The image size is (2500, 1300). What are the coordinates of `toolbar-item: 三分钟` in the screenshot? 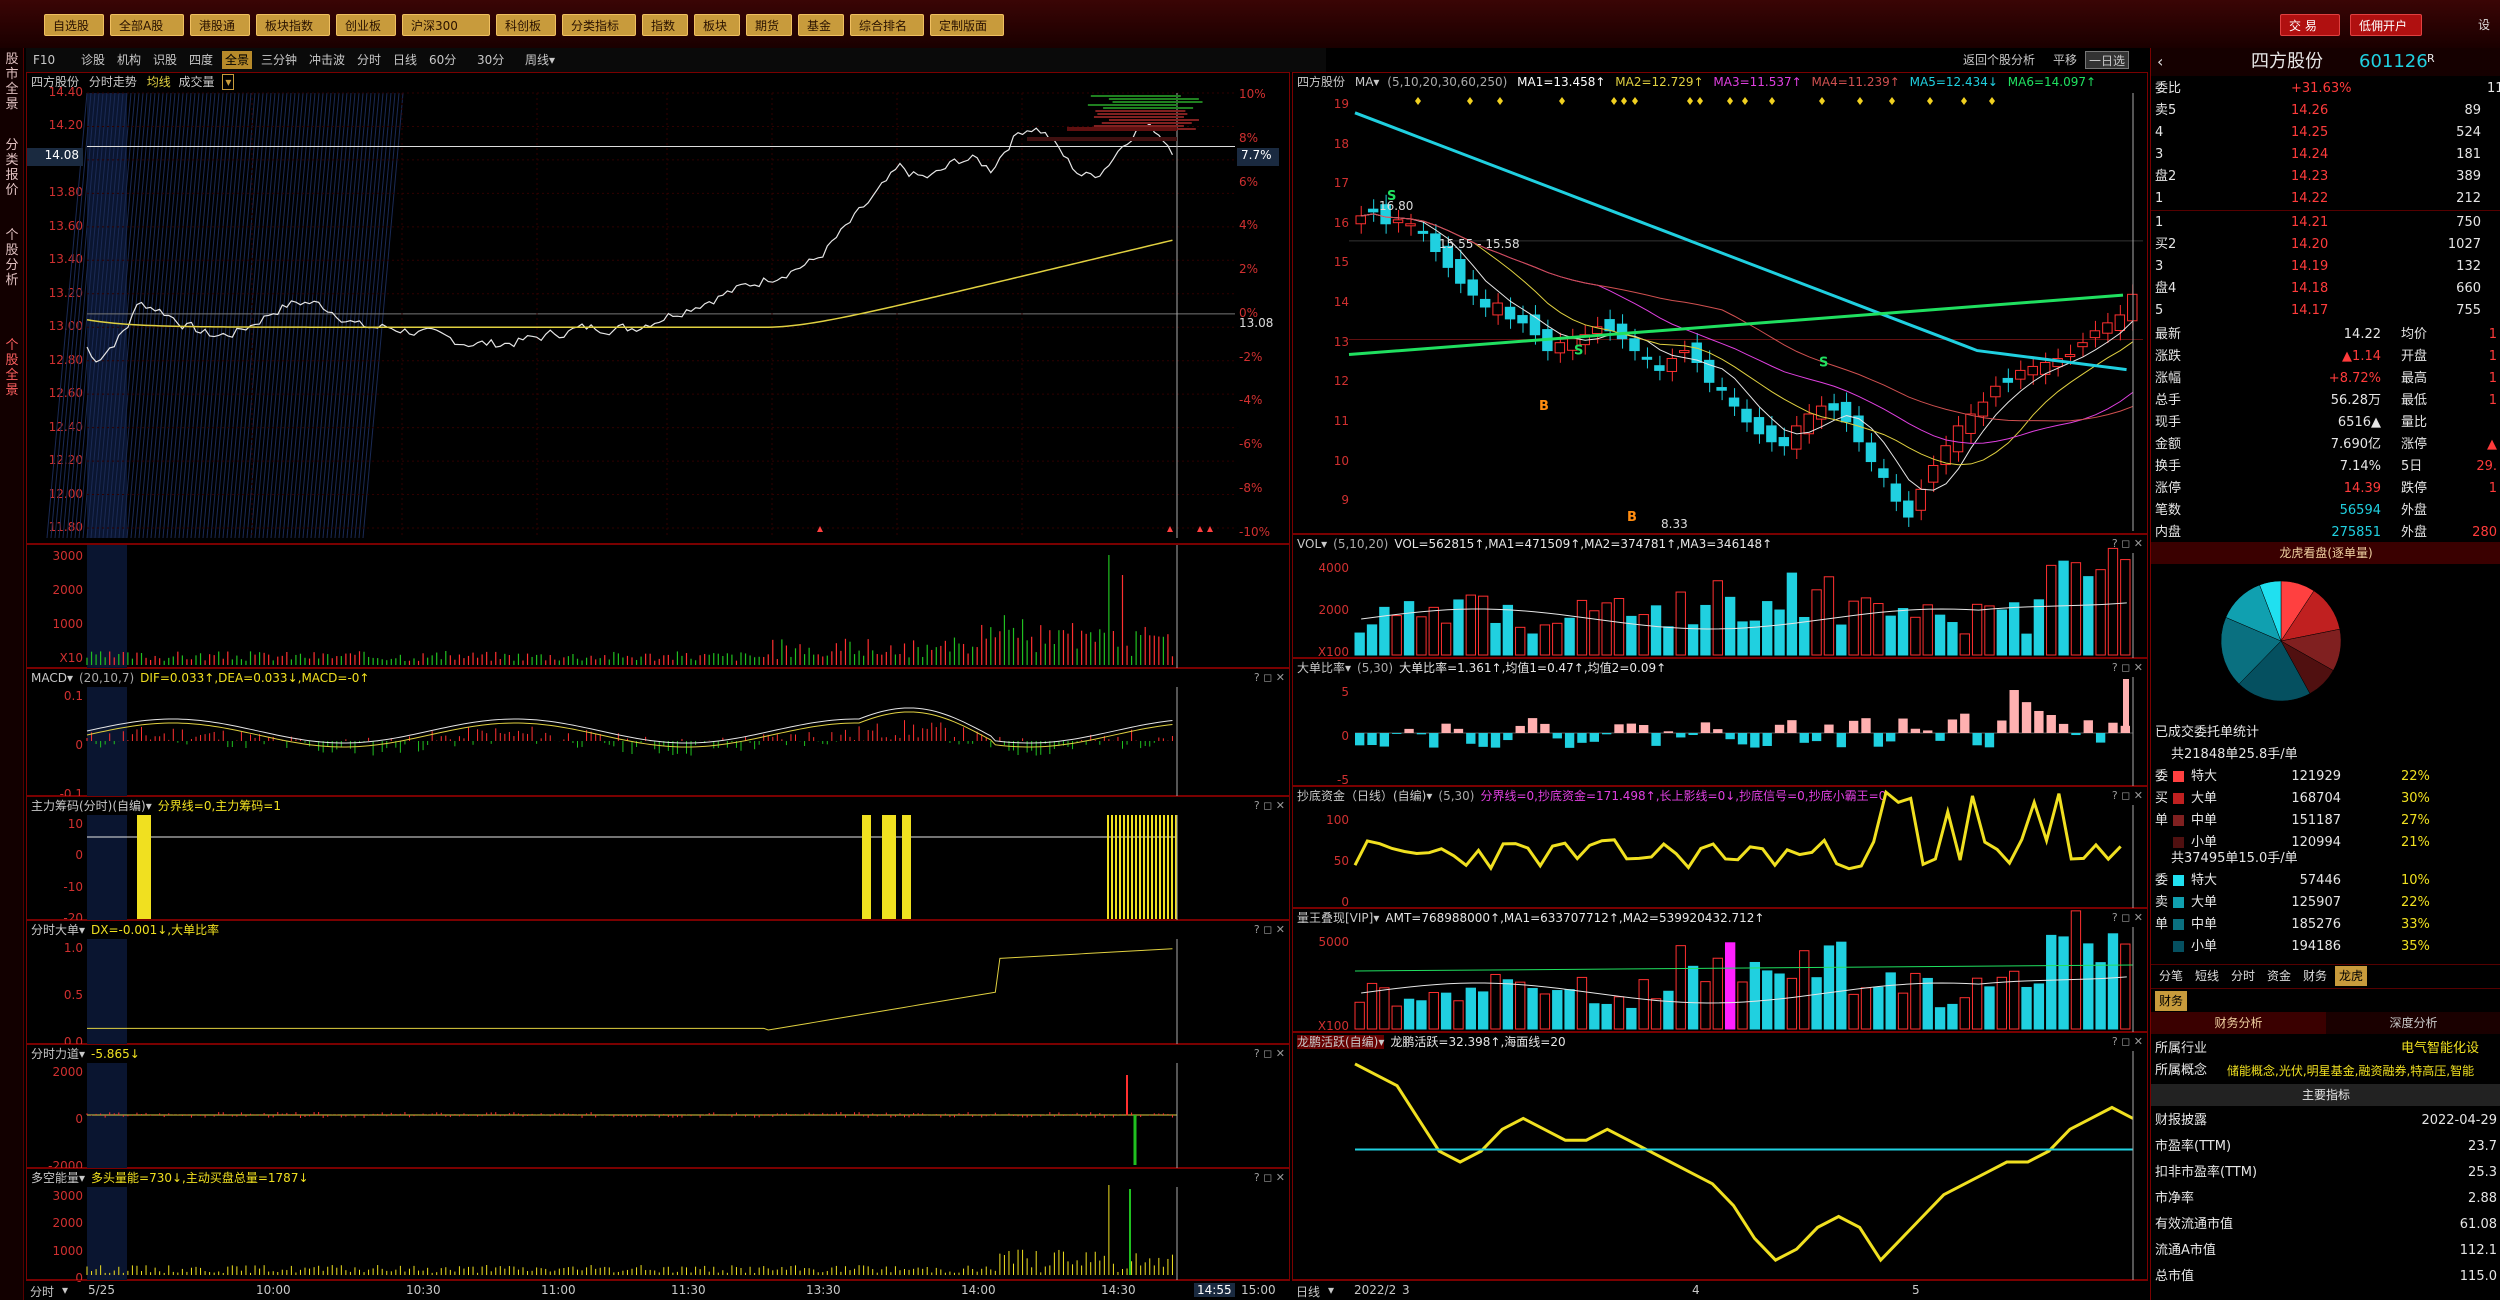 It's located at (279, 60).